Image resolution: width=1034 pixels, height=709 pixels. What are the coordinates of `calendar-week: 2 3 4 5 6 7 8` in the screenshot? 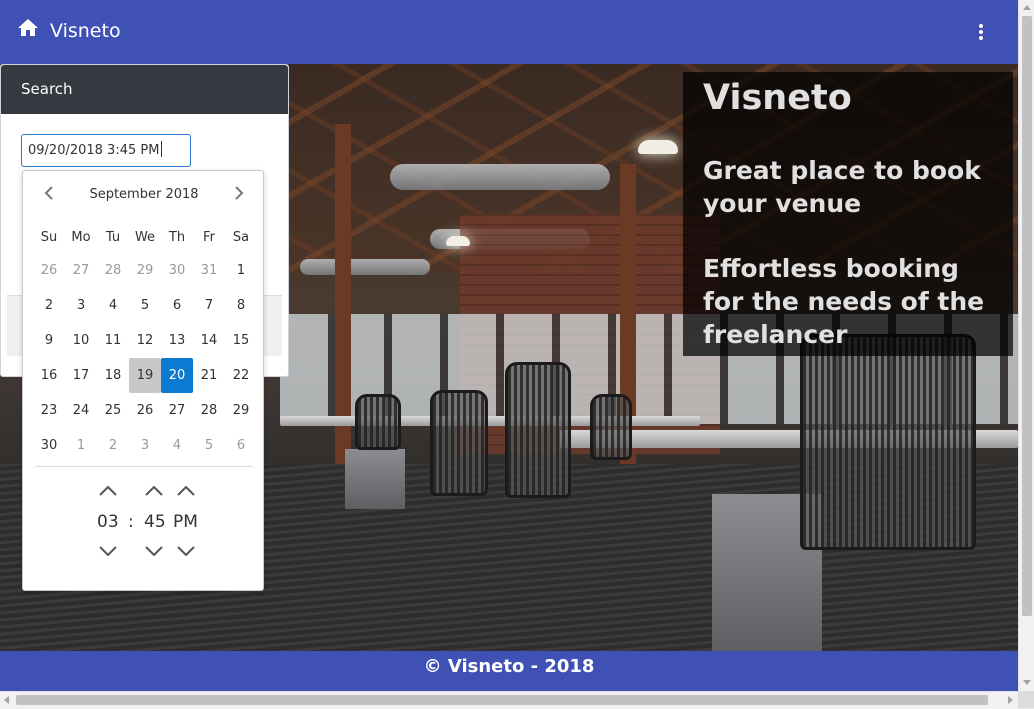 It's located at (145, 305).